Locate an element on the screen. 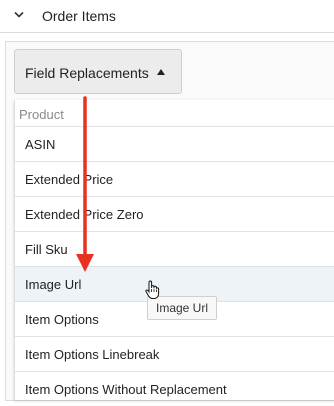  menu-item-label: Item Options Linebreak is located at coordinates (92, 354).